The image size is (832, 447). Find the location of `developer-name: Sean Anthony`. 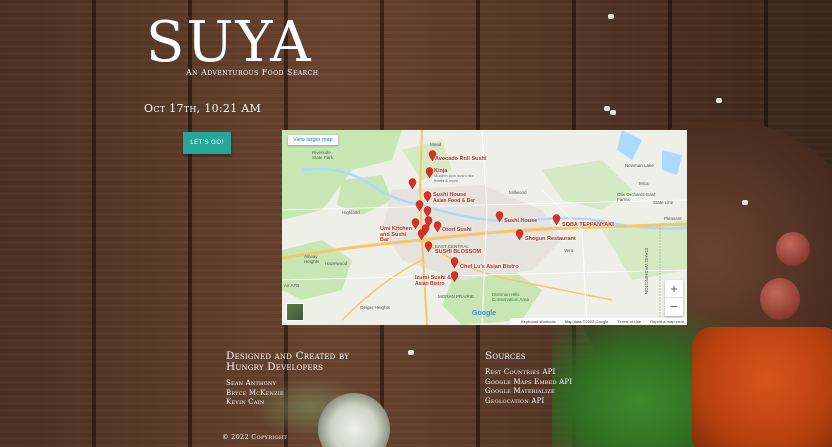

developer-name: Sean Anthony is located at coordinates (251, 383).